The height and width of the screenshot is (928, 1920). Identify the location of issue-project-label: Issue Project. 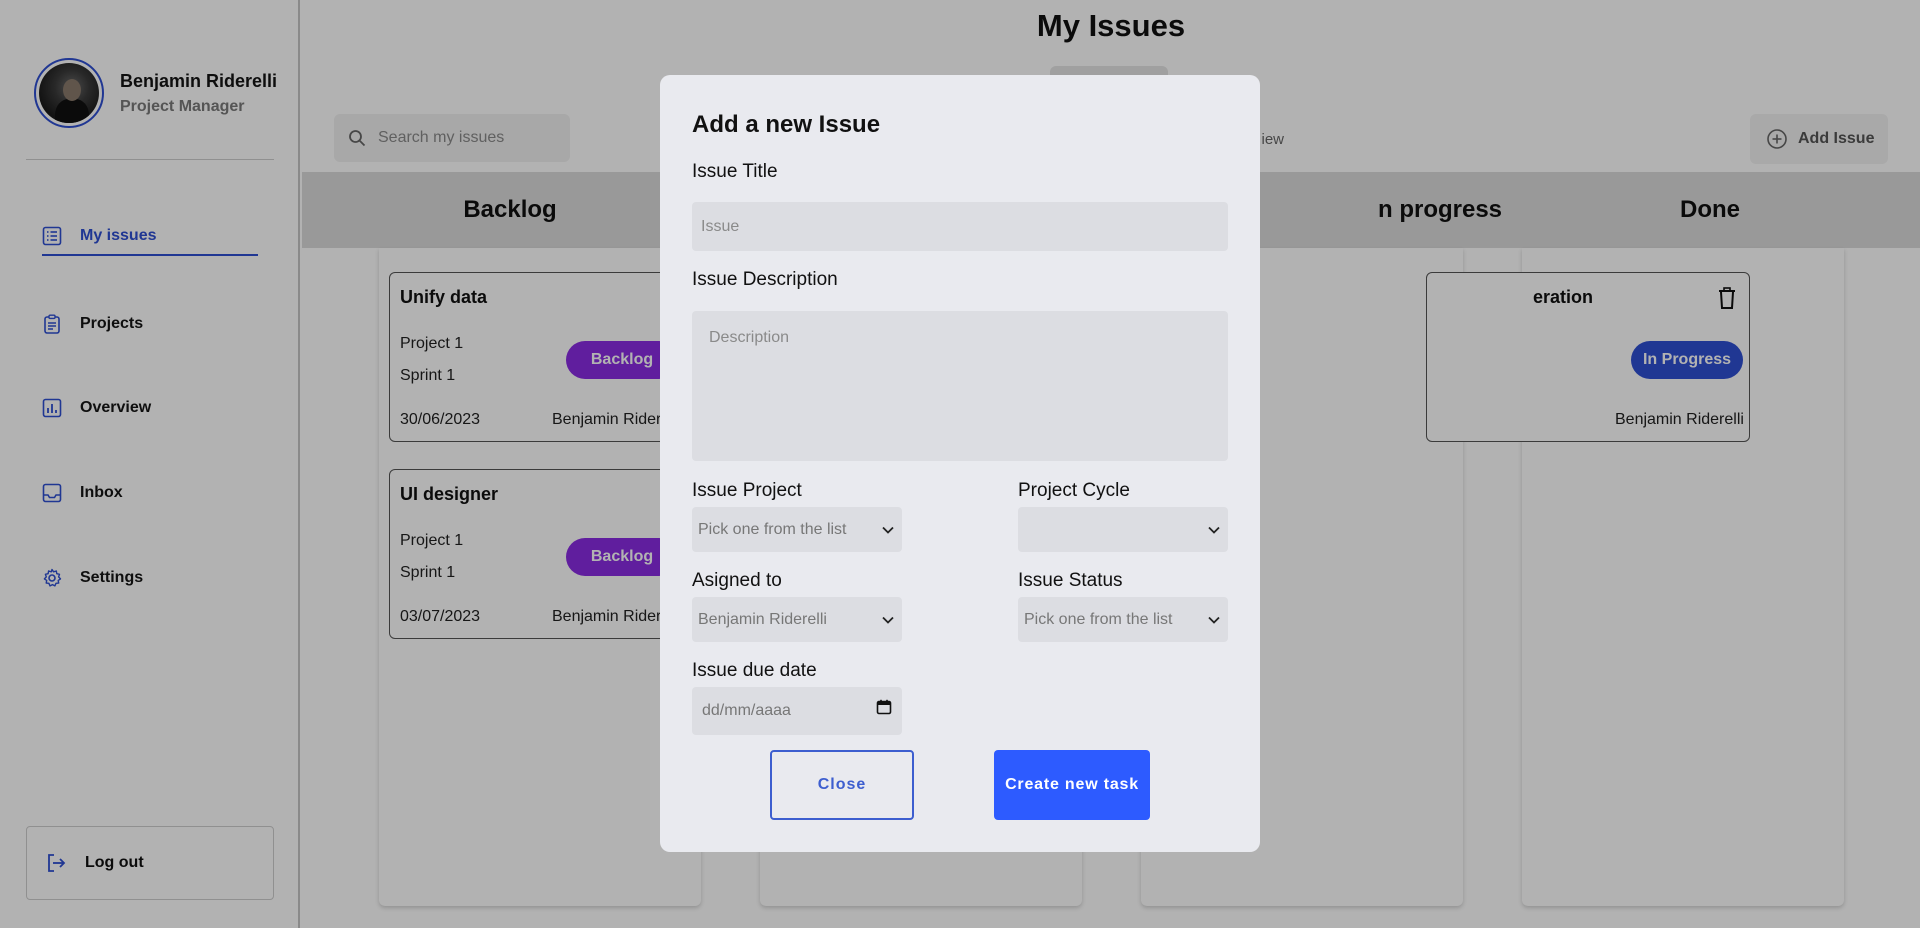
(747, 490).